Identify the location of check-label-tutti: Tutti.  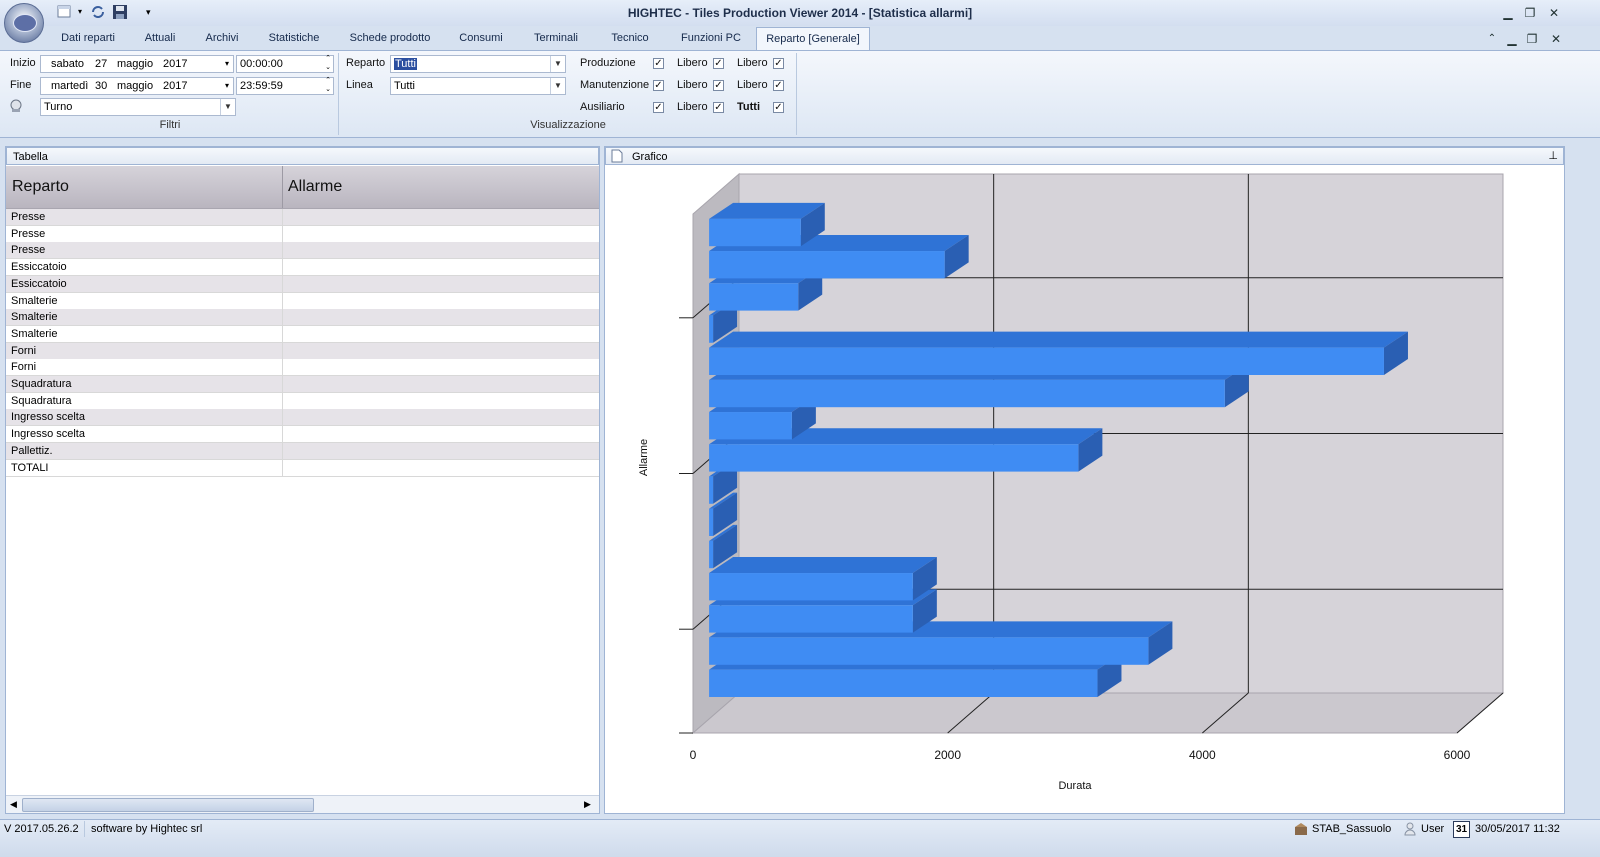
(749, 107).